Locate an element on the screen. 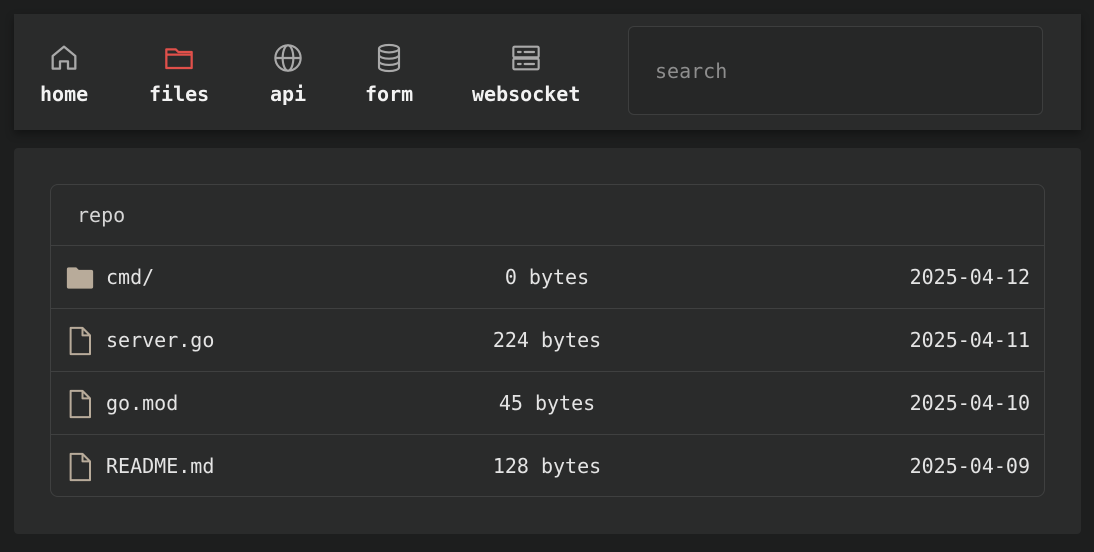  file-row: README.md 128 bytes 2025-04-09 is located at coordinates (547, 465).